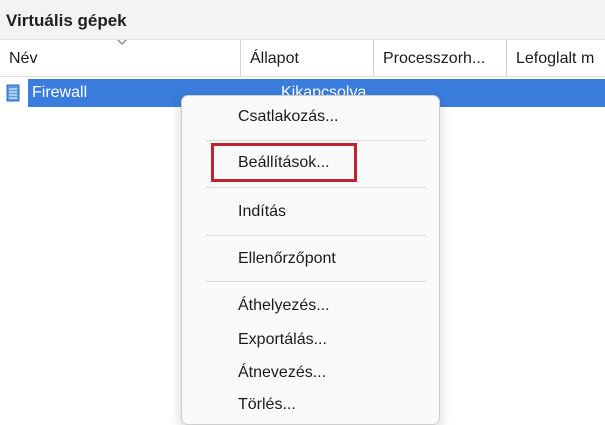 The width and height of the screenshot is (605, 425). What do you see at coordinates (23, 58) in the screenshot?
I see `column-header-name-label: Név` at bounding box center [23, 58].